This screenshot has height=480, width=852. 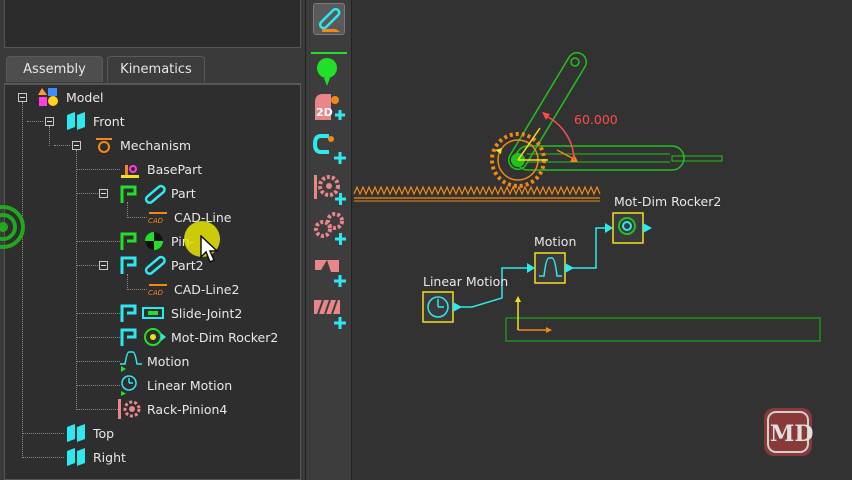 What do you see at coordinates (329, 19) in the screenshot?
I see `link-tool-button` at bounding box center [329, 19].